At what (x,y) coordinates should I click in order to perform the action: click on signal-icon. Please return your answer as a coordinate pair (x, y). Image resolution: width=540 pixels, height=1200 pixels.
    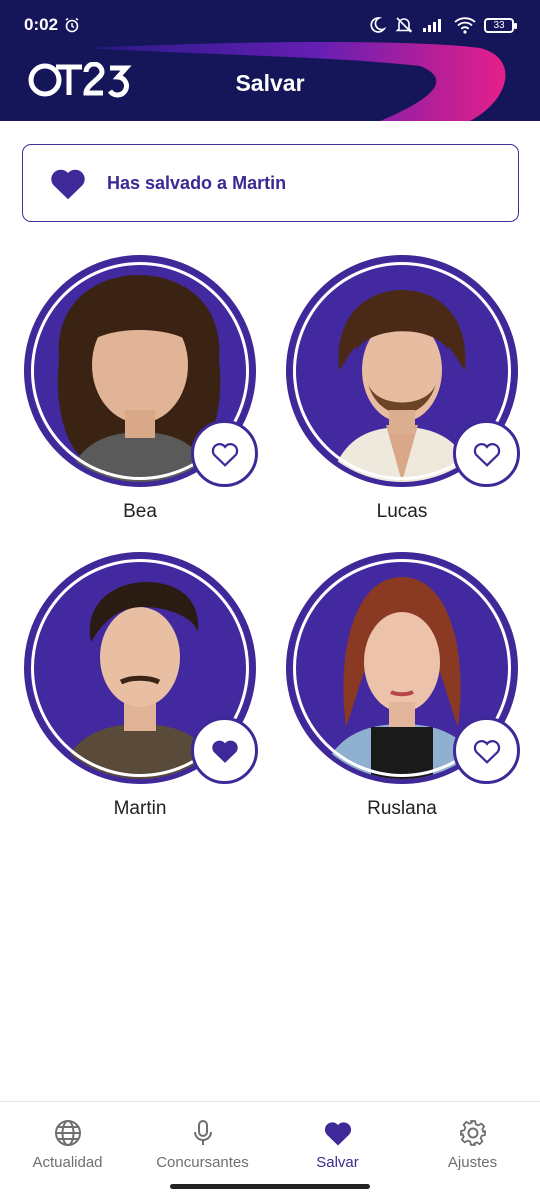
    Looking at the image, I should click on (432, 25).